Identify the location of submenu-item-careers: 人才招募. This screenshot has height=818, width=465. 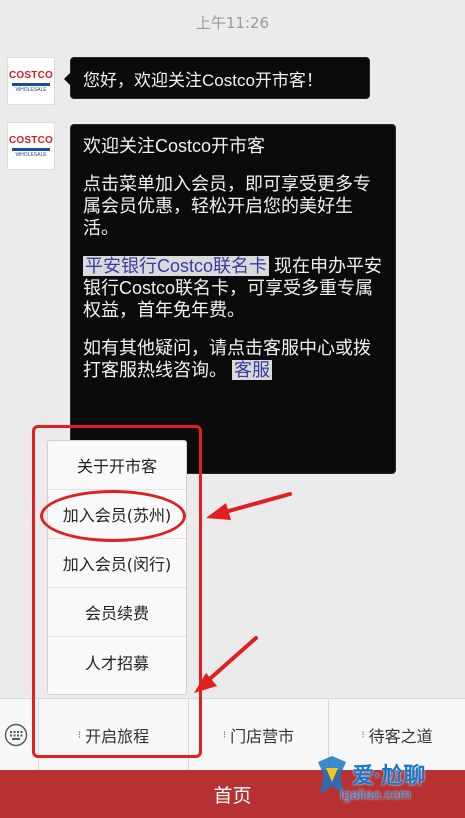
(117, 661).